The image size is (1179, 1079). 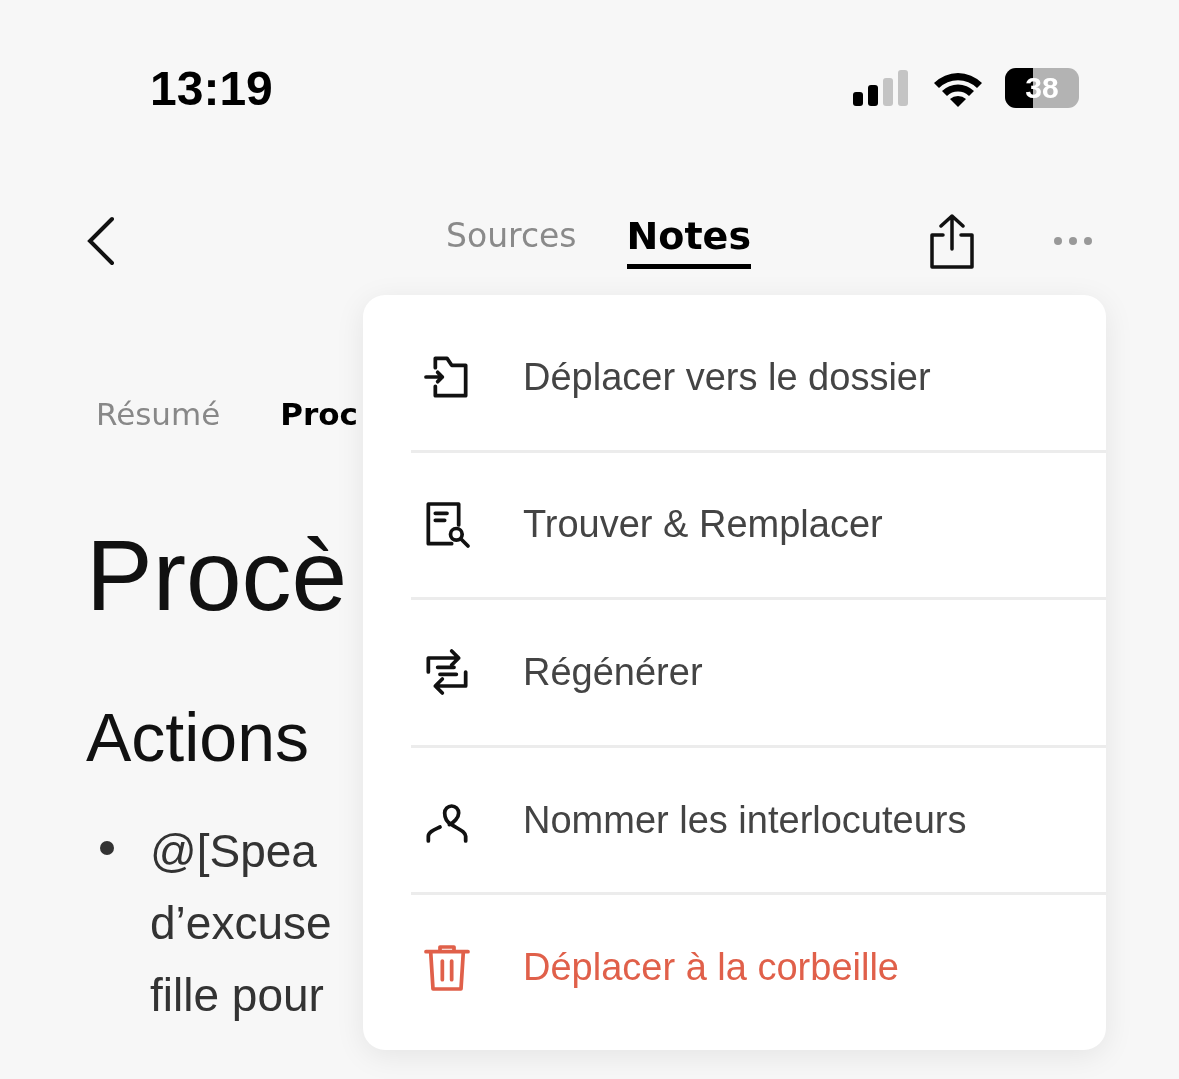 I want to click on bullet-text: d’excuse, so click(x=241, y=923).